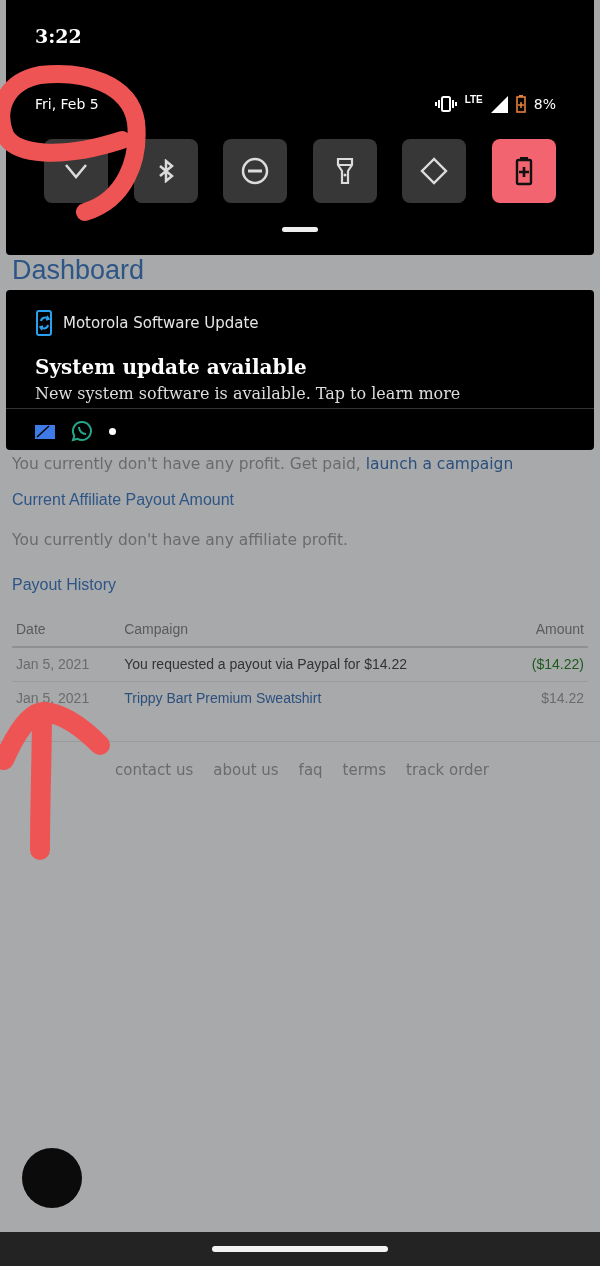 This screenshot has width=600, height=1266. Describe the element at coordinates (547, 629) in the screenshot. I see `column-header: Amount` at that location.